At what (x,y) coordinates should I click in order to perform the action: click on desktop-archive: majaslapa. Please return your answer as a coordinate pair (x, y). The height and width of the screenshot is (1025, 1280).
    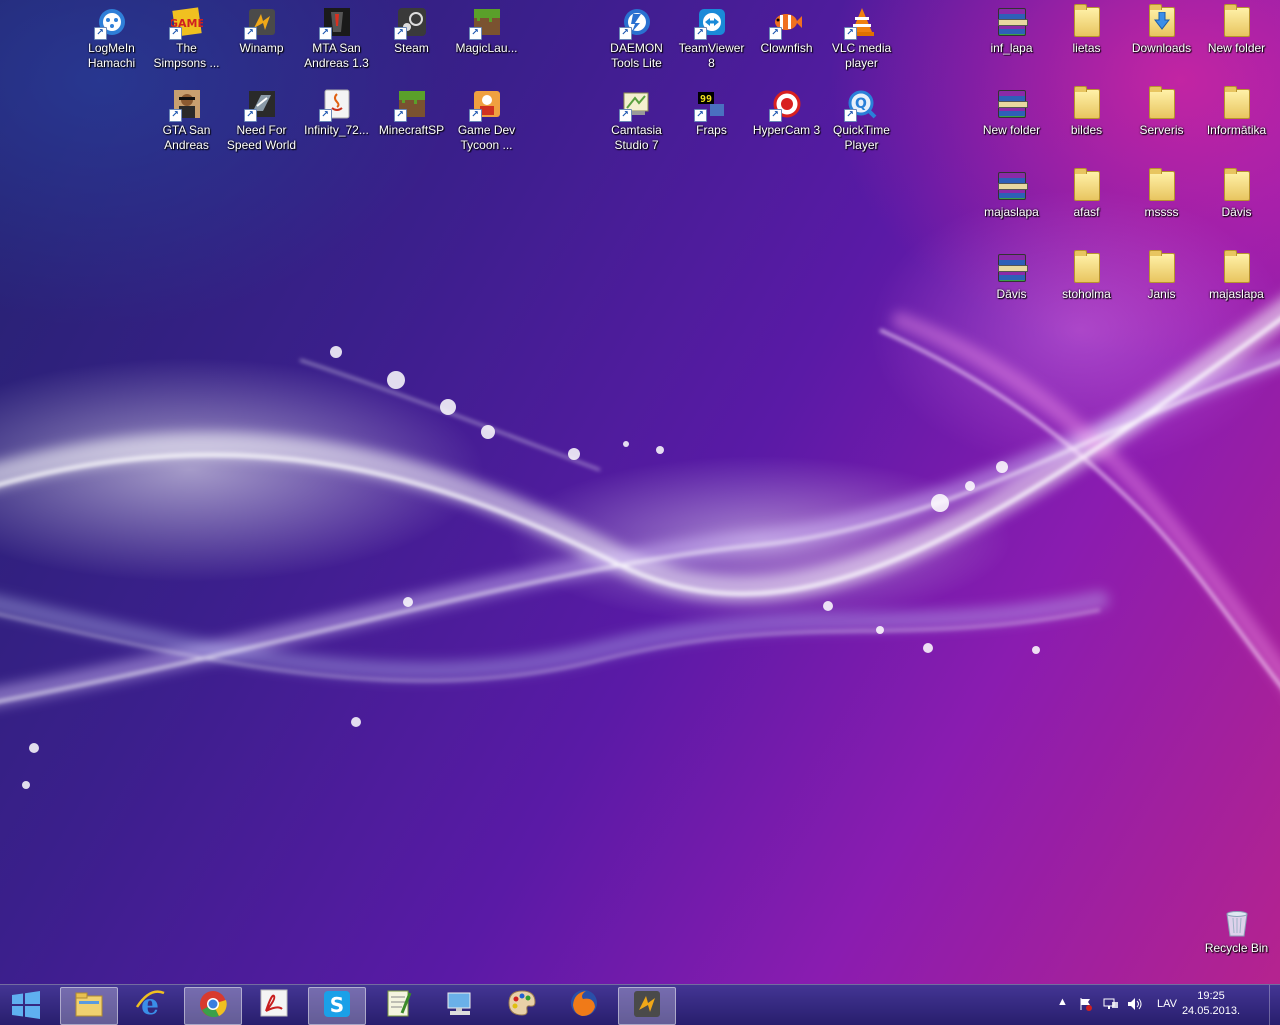
    Looking at the image, I should click on (1011, 205).